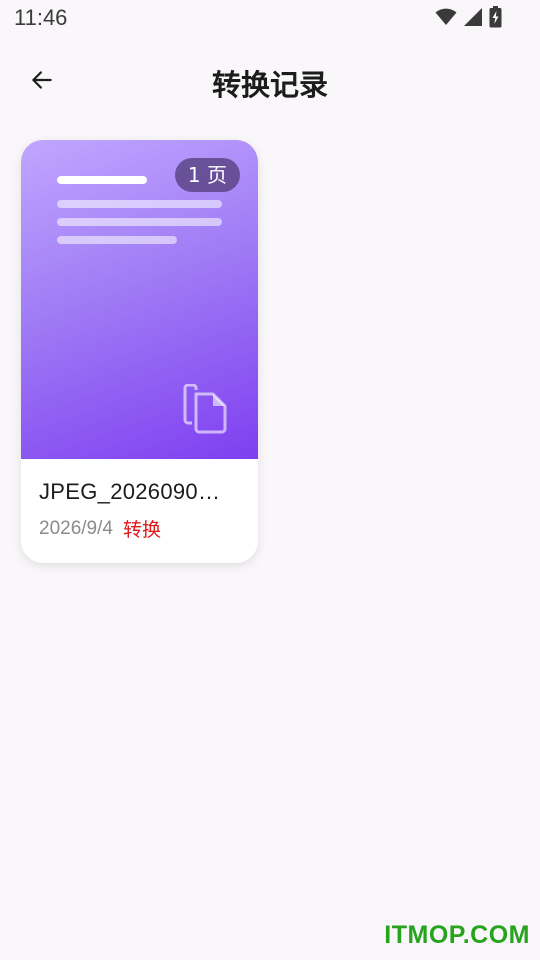  What do you see at coordinates (446, 16) in the screenshot?
I see `wifi-icon` at bounding box center [446, 16].